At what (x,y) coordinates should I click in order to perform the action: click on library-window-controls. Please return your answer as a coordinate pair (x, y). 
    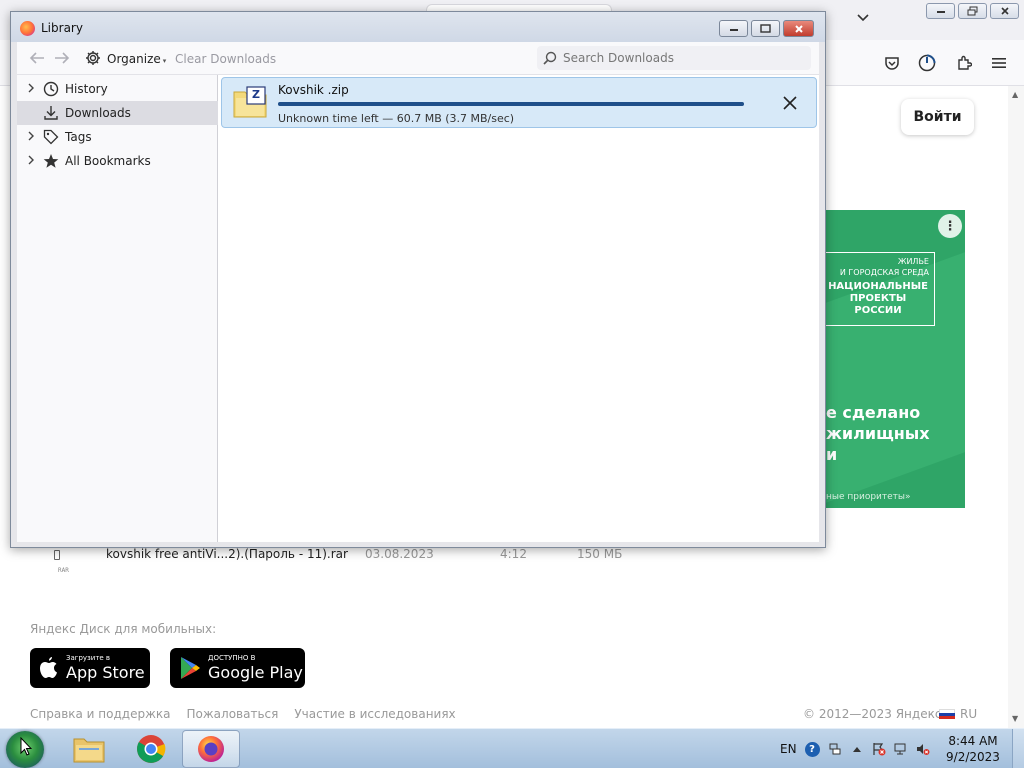
    Looking at the image, I should click on (766, 28).